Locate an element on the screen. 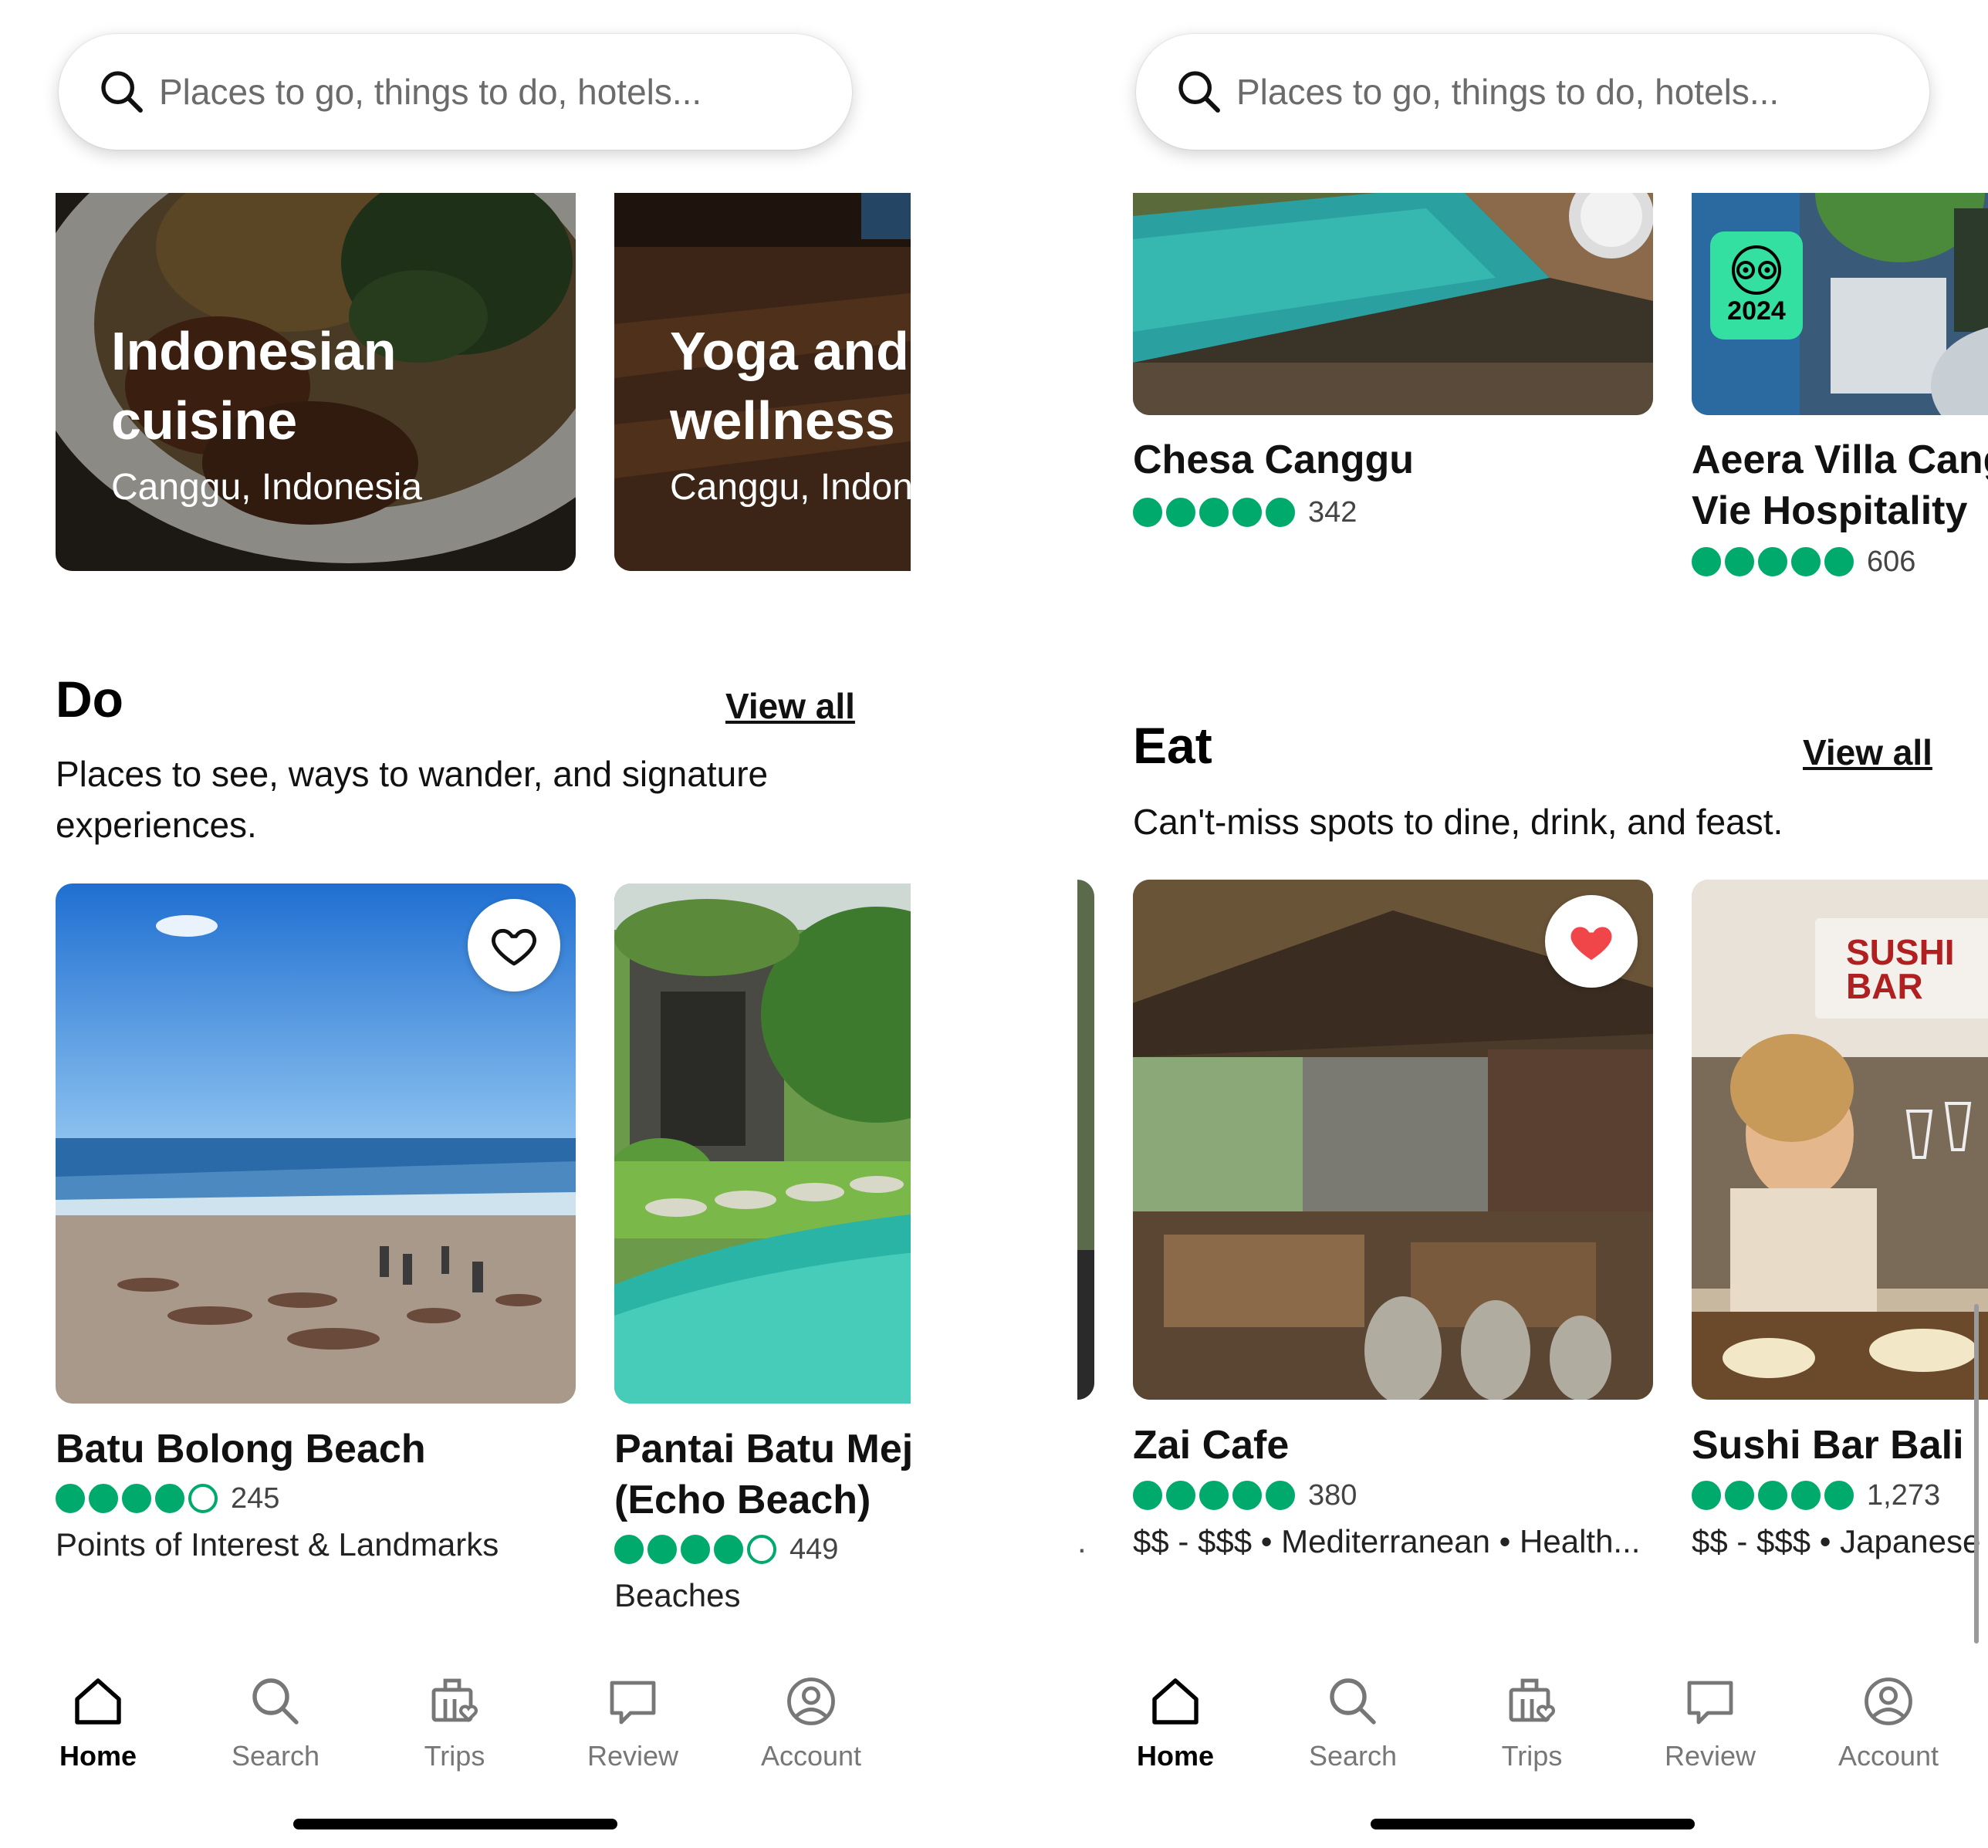 The width and height of the screenshot is (1988, 1848). review-count: 245 is located at coordinates (255, 1498).